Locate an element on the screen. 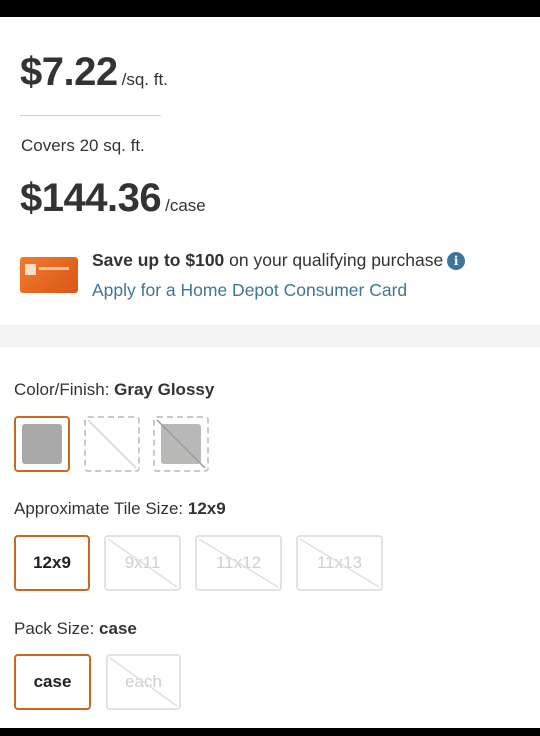 The height and width of the screenshot is (736, 540). promo-save-rest: on your qualifying purchase is located at coordinates (334, 260).